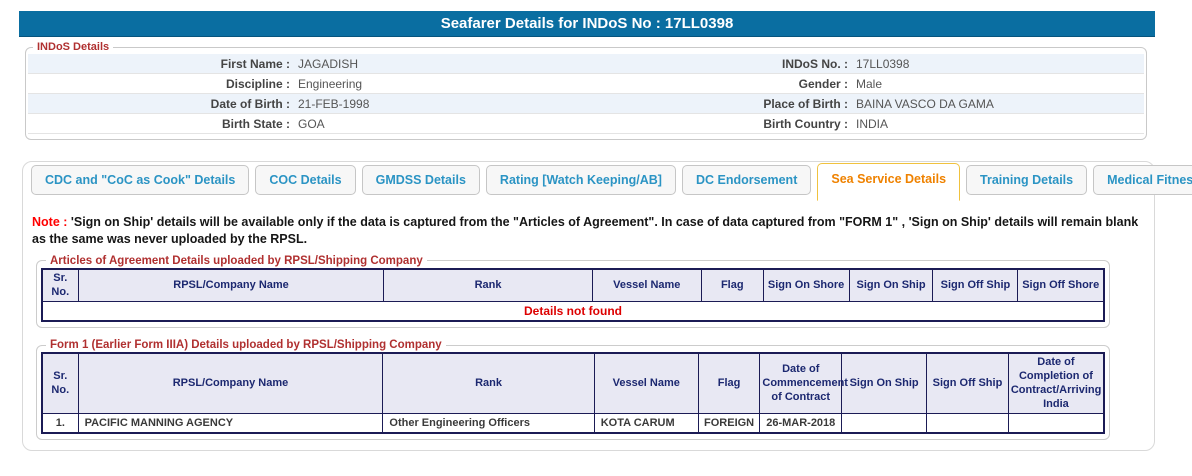  Describe the element at coordinates (925, 104) in the screenshot. I see `place-of-birth-value: BAINA VASCO DA GAMA` at that location.